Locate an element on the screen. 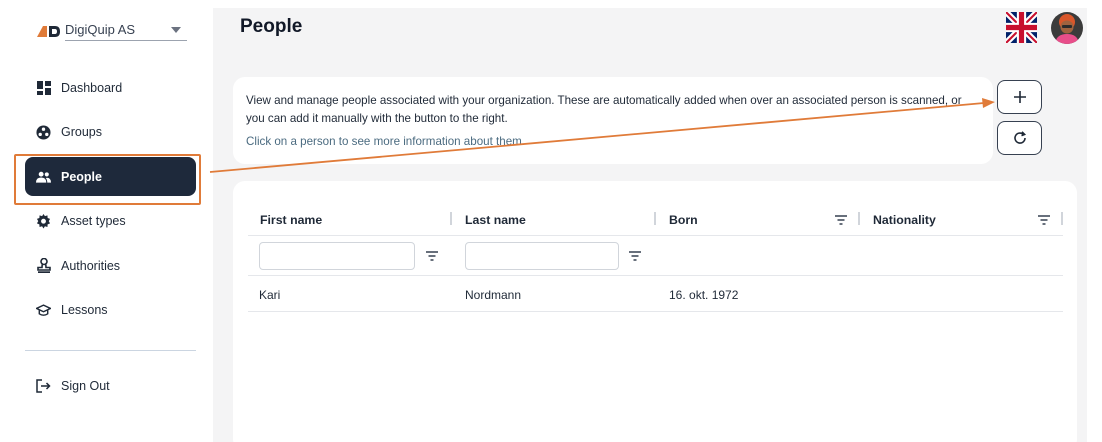  sidebar-item-dashboard: Dashboard is located at coordinates (110, 87).